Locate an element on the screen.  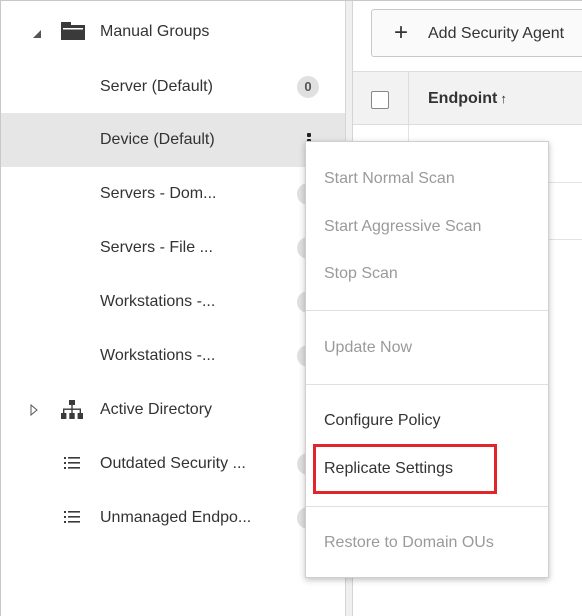
select-all-checkbox is located at coordinates (380, 100).